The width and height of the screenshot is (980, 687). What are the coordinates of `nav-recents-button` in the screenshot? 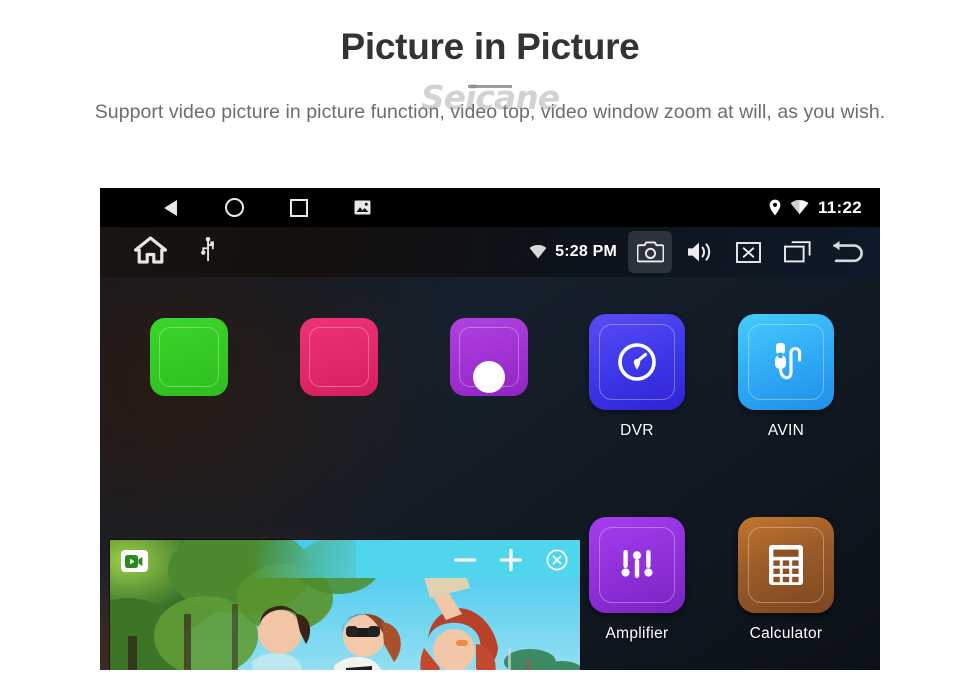 It's located at (299, 207).